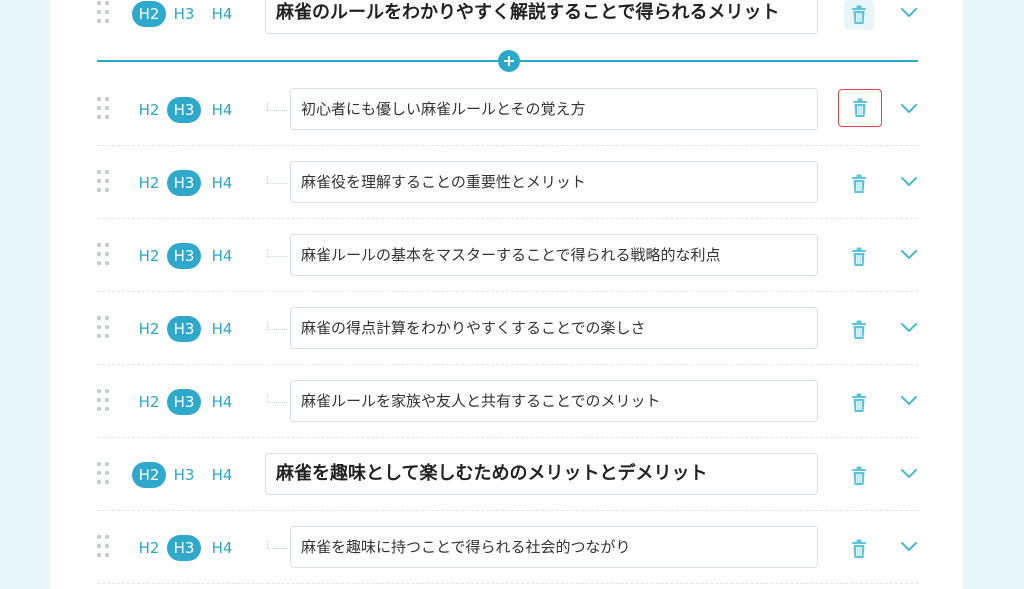  I want to click on outline-row-3: H2 H3 H4 麻雀役を理解することの重要性とメリット, so click(507, 182).